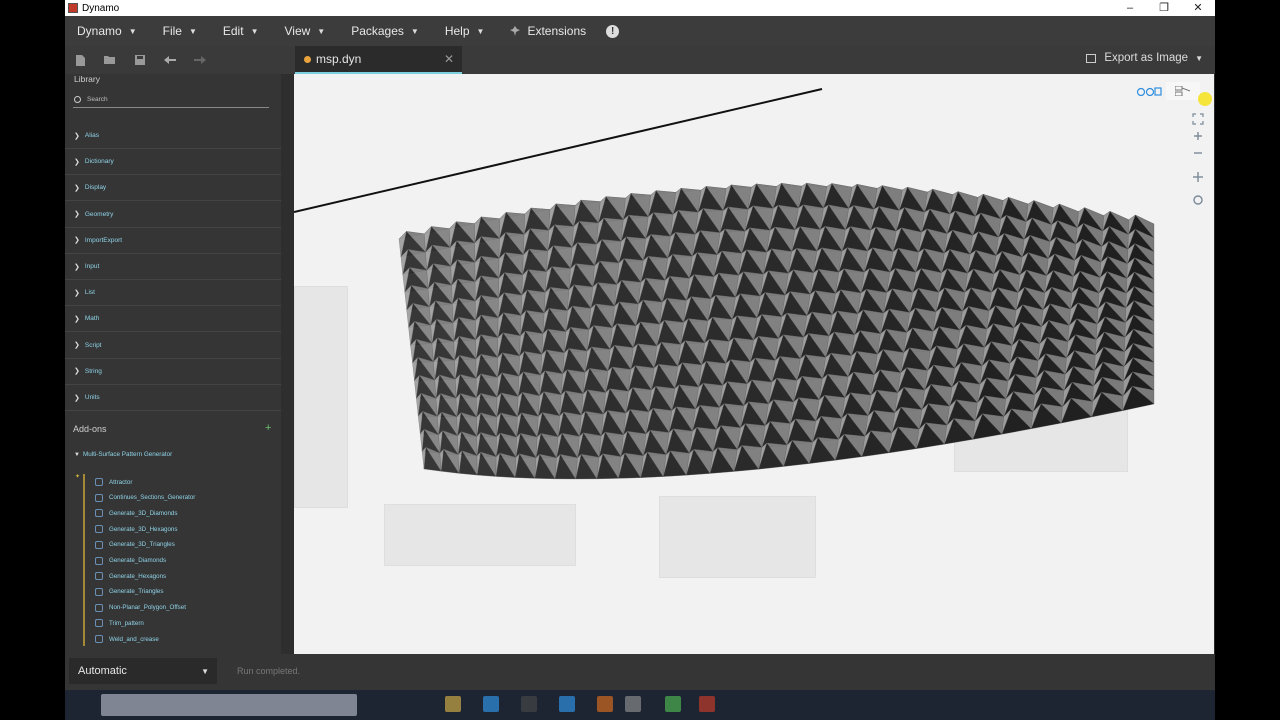 This screenshot has width=1280, height=720. Describe the element at coordinates (173, 241) in the screenshot. I see `library-category-importexport: ❯ ImportExport` at that location.